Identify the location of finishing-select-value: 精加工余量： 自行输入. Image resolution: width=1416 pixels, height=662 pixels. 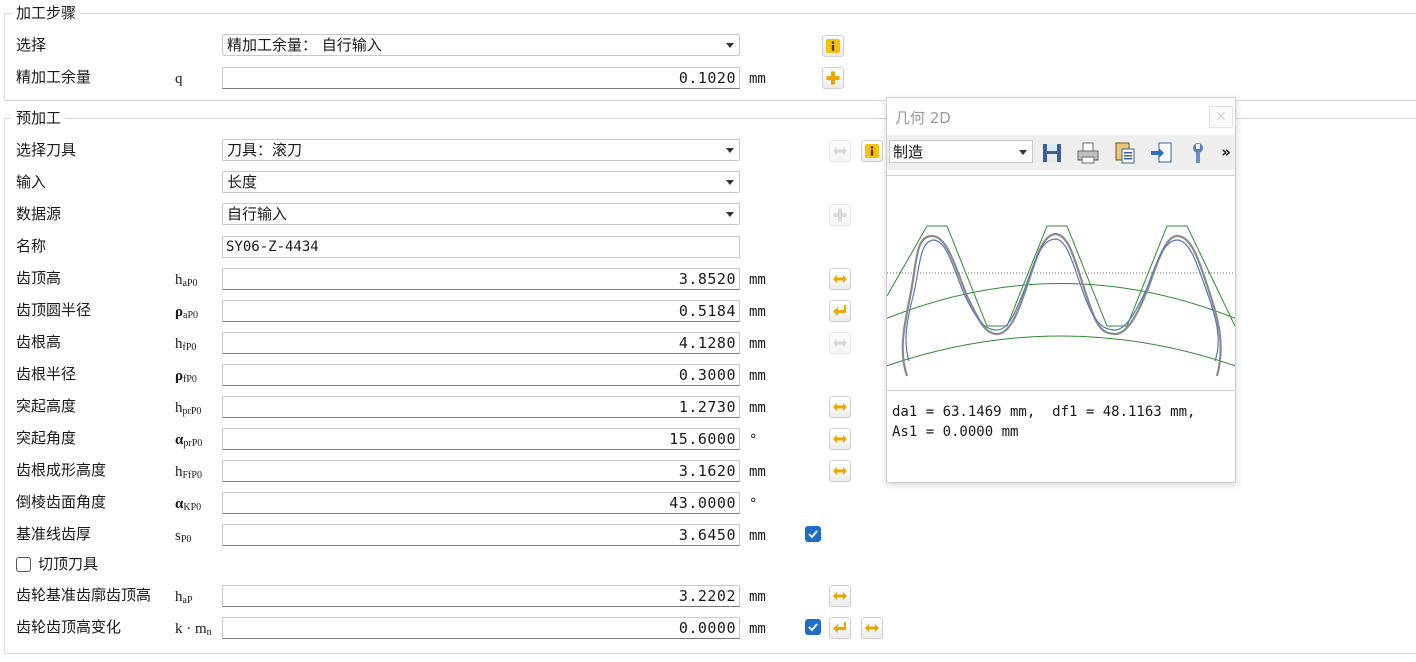
(304, 45).